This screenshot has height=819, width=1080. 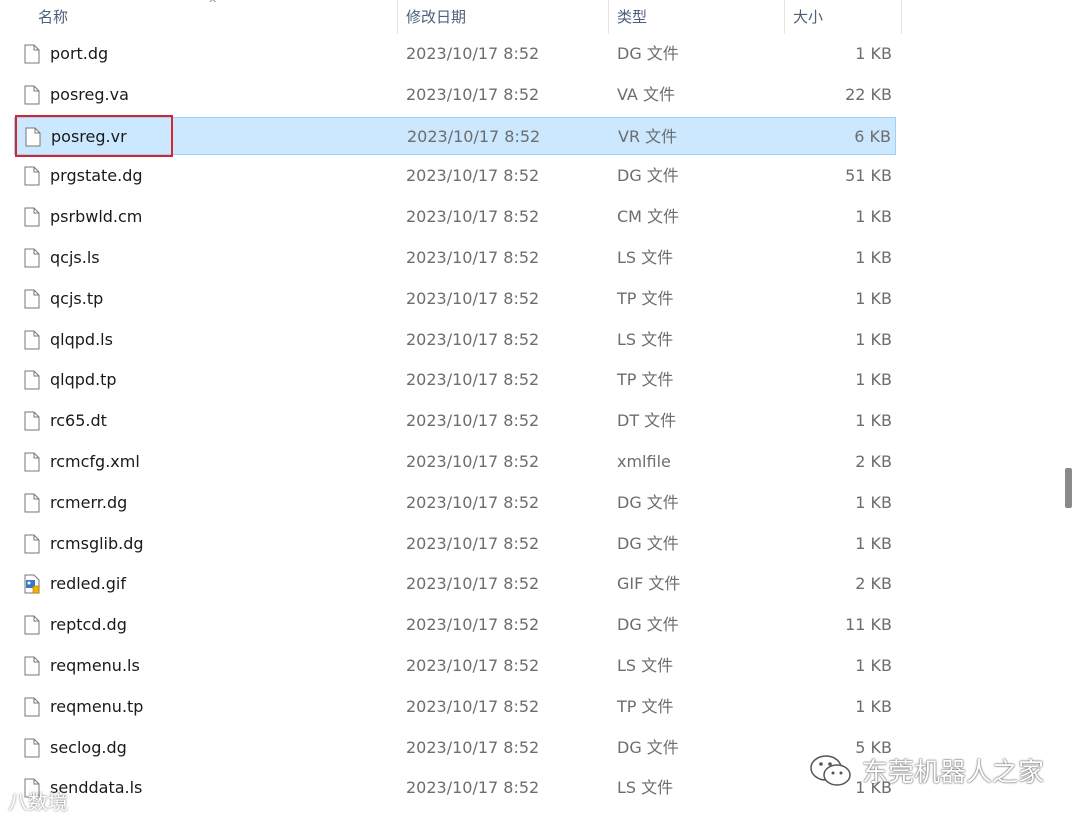 I want to click on file-row: seclog.dg 2023/10/17 8:52 DG 文件 5 KB, so click(x=455, y=748).